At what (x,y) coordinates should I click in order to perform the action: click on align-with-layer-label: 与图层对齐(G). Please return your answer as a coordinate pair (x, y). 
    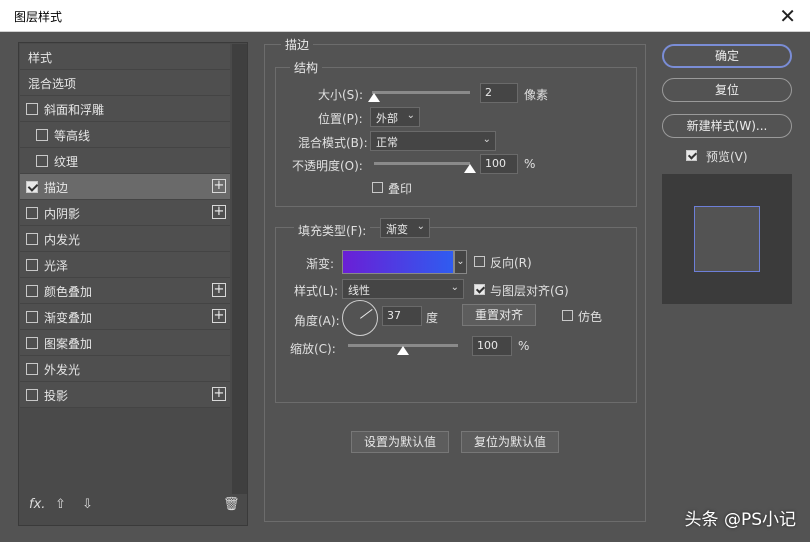
    Looking at the image, I should click on (529, 291).